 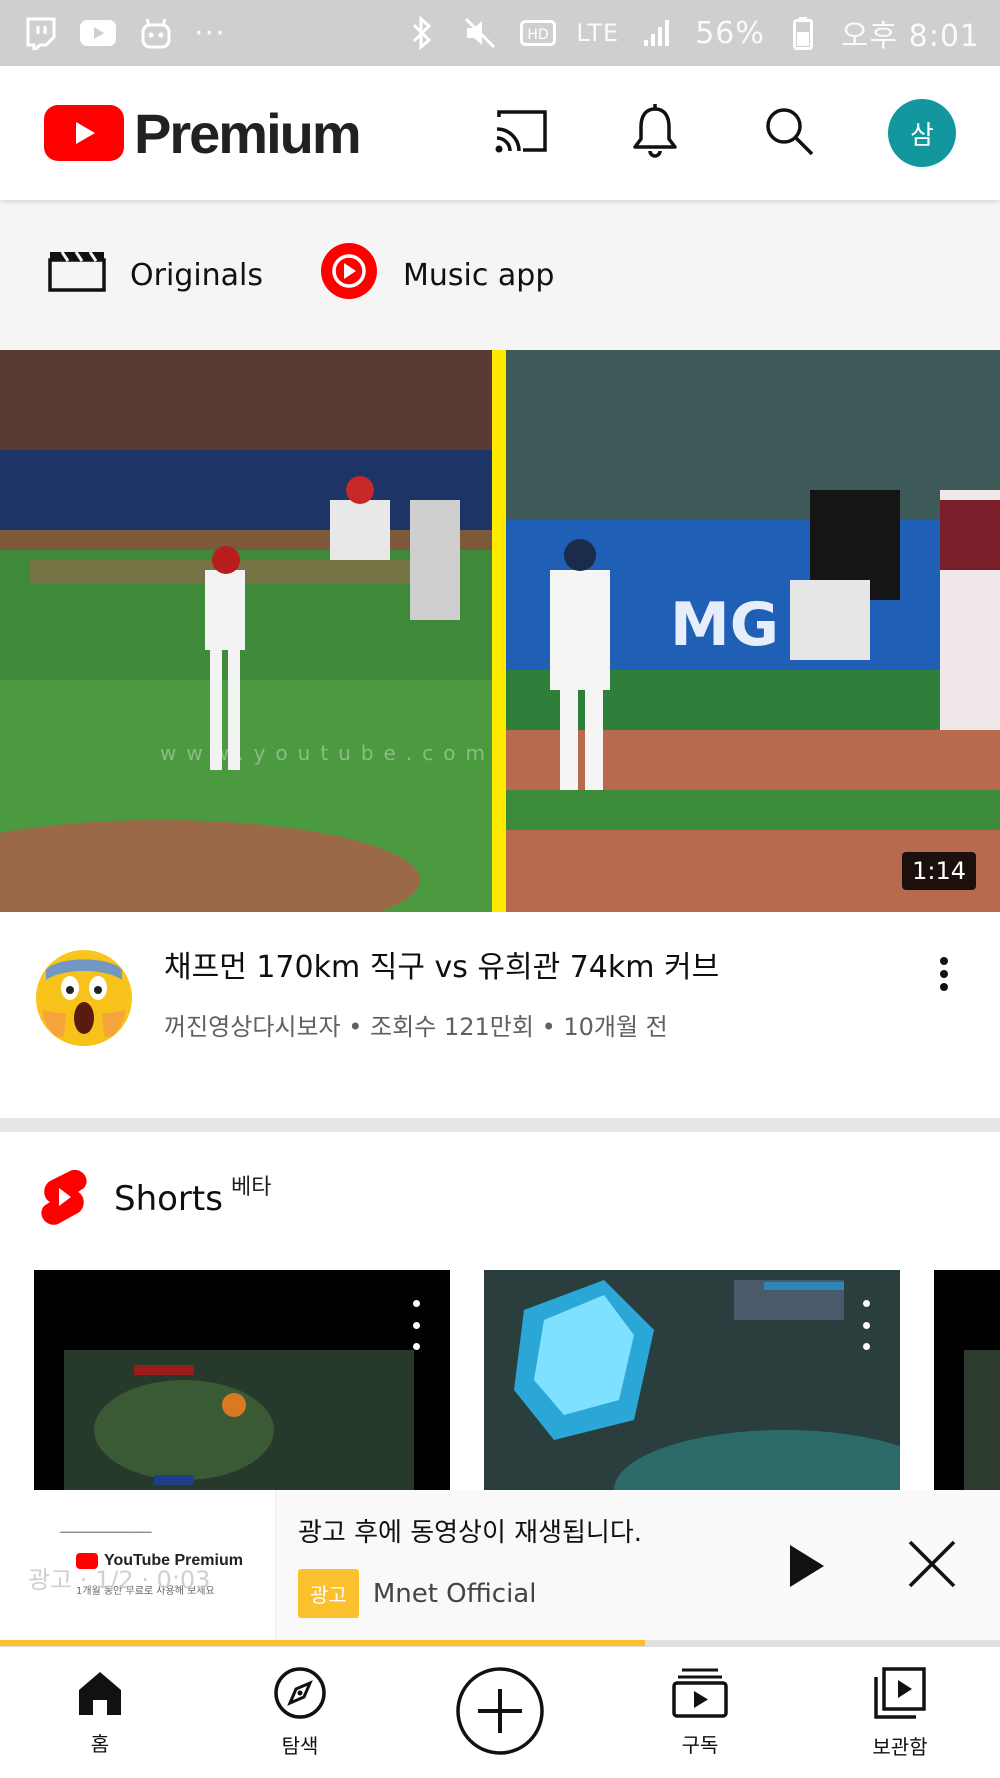 What do you see at coordinates (100, 1695) in the screenshot?
I see `home-icon` at bounding box center [100, 1695].